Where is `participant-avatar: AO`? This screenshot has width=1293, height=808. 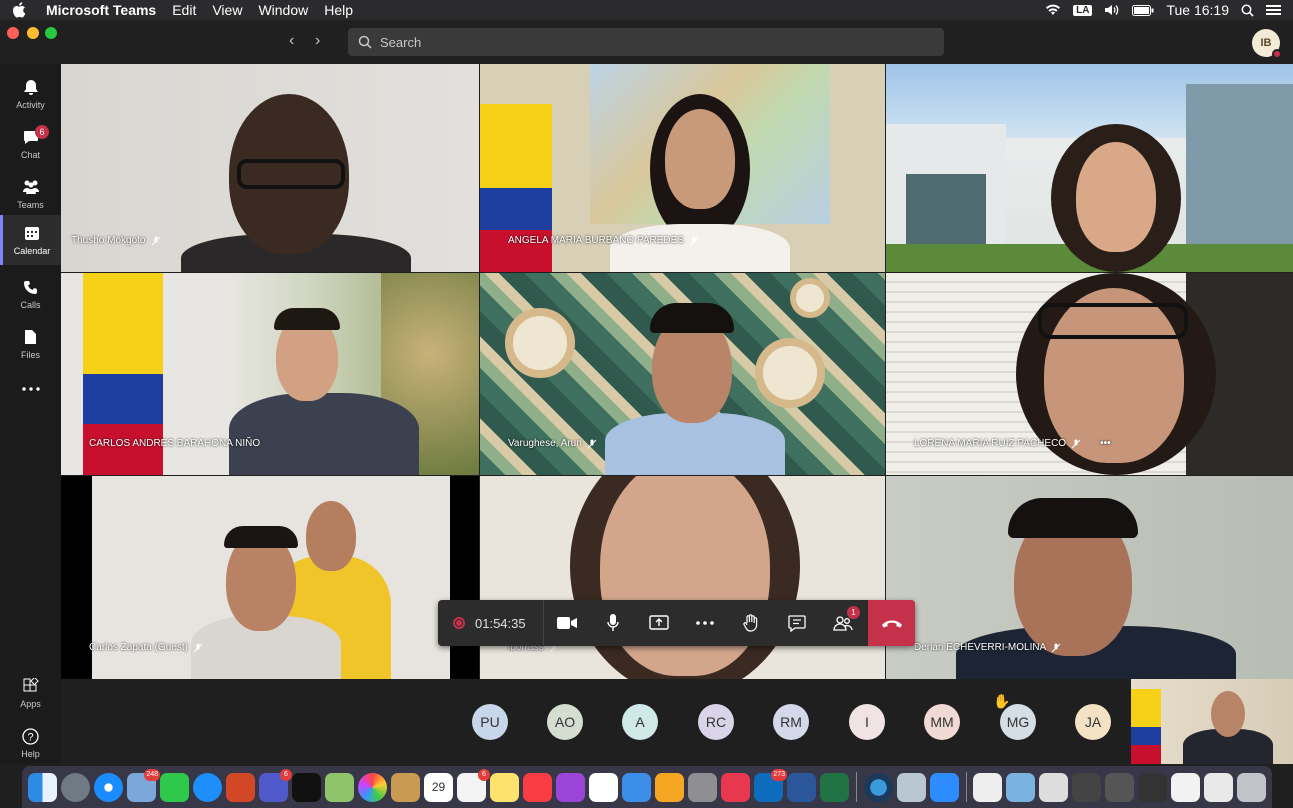 participant-avatar: AO is located at coordinates (565, 722).